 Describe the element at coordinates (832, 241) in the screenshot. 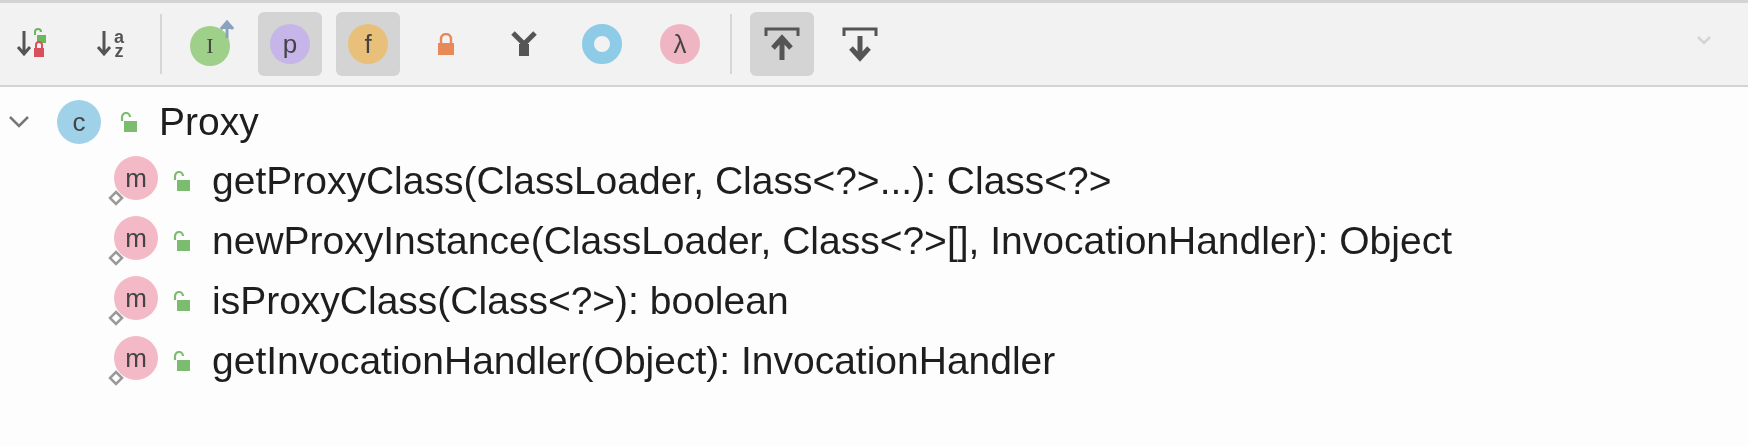

I see `tree-item: newProxyInstance(ClassLoader, Class<?>[], InvocationHandler): Object` at that location.